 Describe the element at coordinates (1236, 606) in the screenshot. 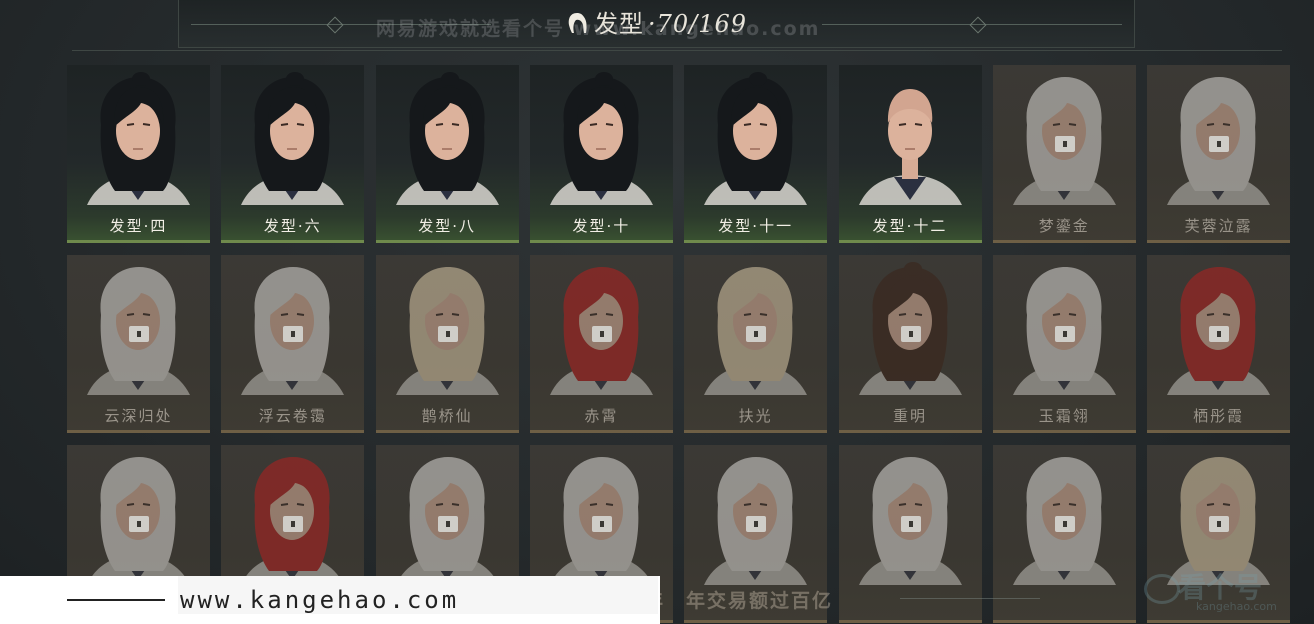

I see `logo-subtext: kangehao.com` at that location.